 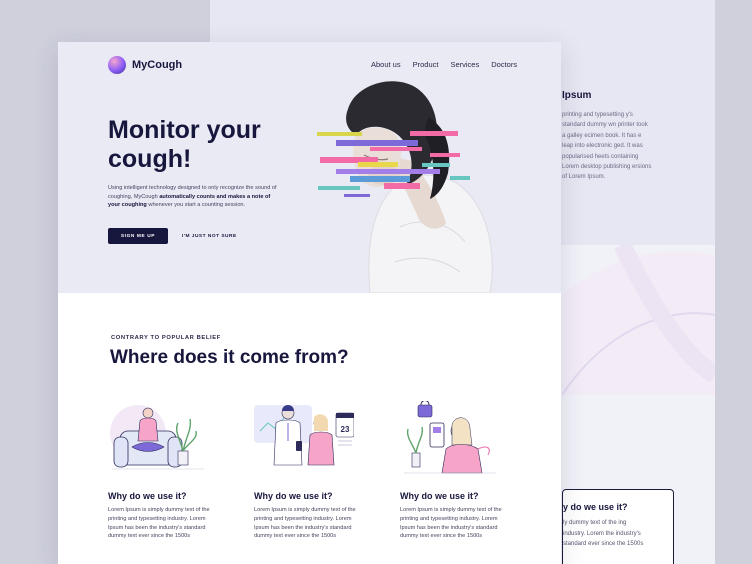 I want to click on hero-text-end: whenever you start a counting session., so click(x=196, y=205).